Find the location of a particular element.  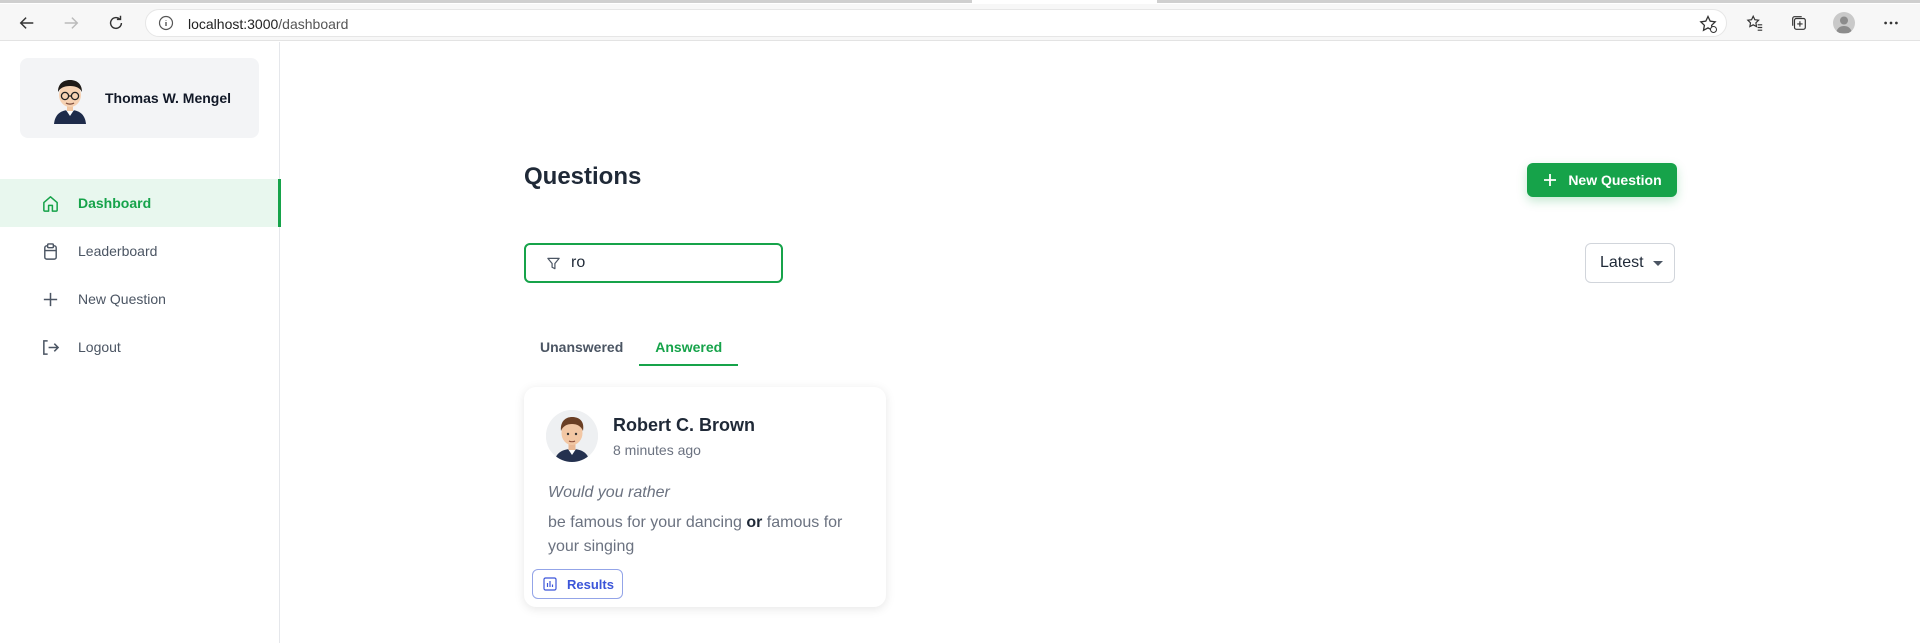

favorites-icon is located at coordinates (1754, 22).